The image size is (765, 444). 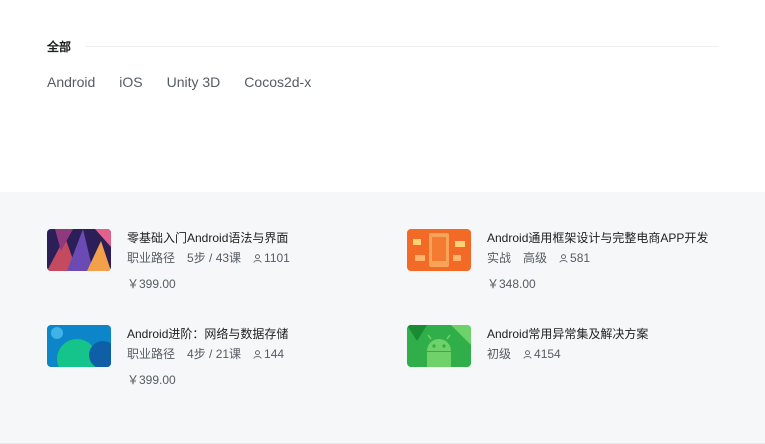 I want to click on tag-list: Android iOS Unity 3D Cocos2d-x, so click(x=191, y=82).